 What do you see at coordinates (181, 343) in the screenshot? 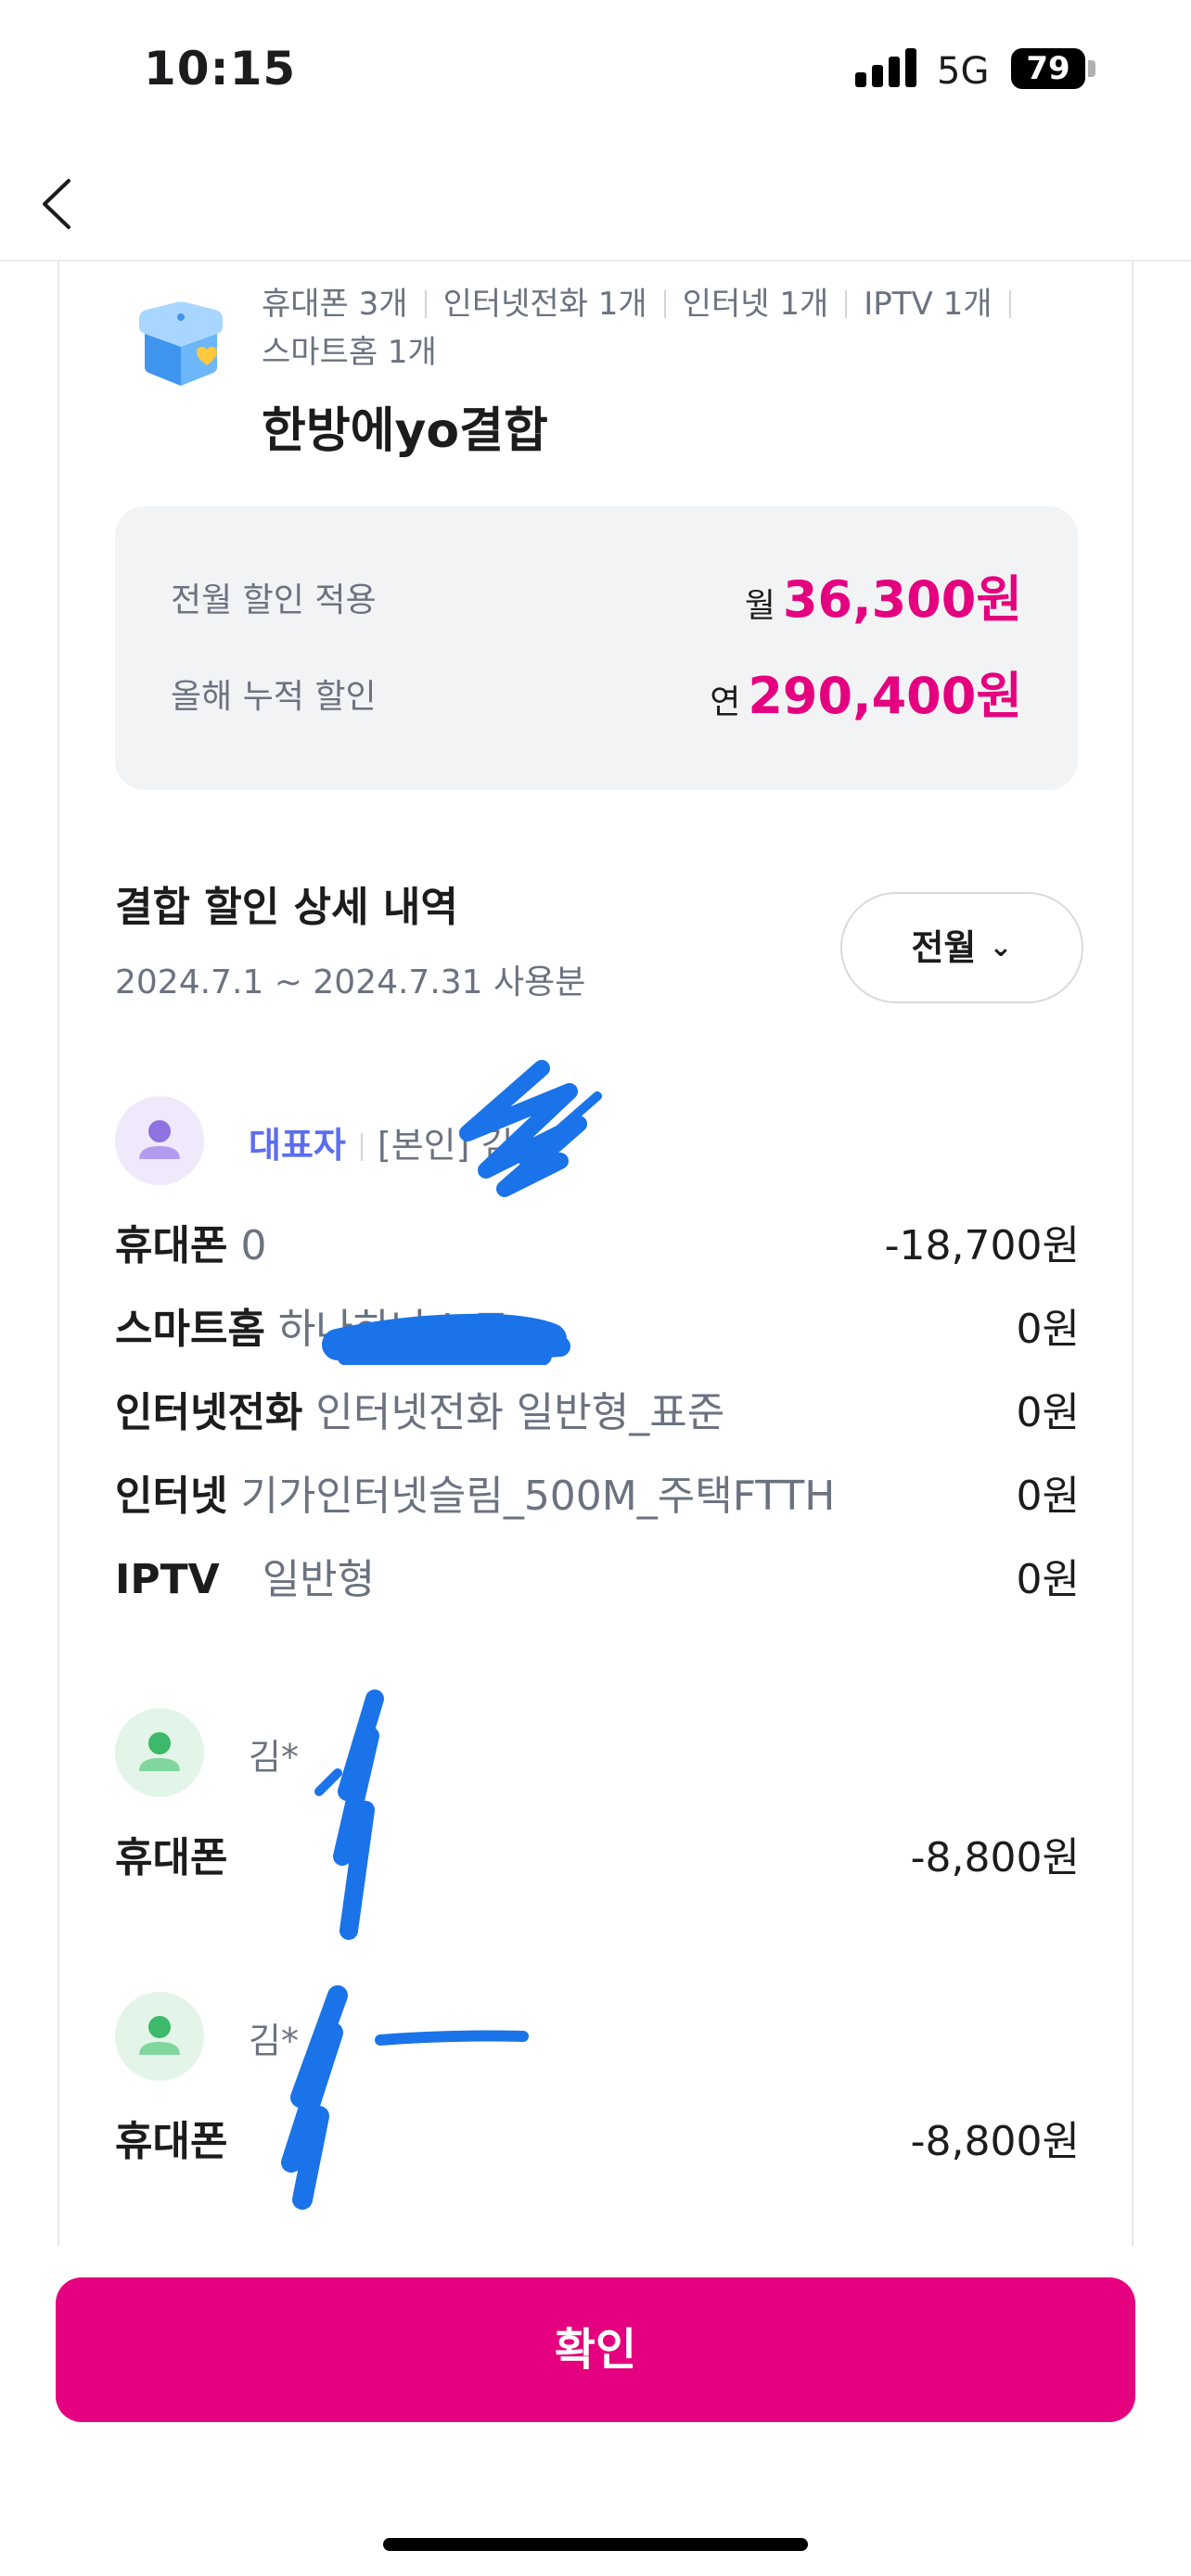
I see `gift-box-heart-icon` at bounding box center [181, 343].